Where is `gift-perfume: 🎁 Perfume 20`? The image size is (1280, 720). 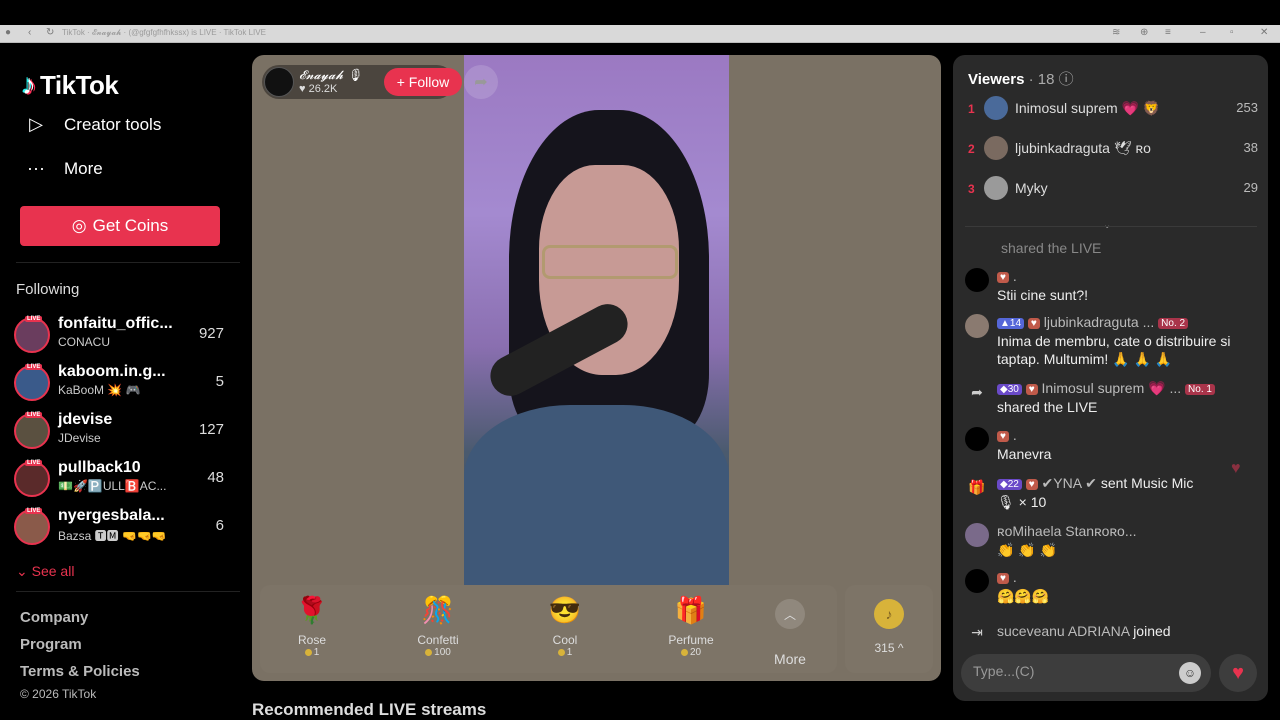
gift-perfume: 🎁 Perfume 20 is located at coordinates (691, 626).